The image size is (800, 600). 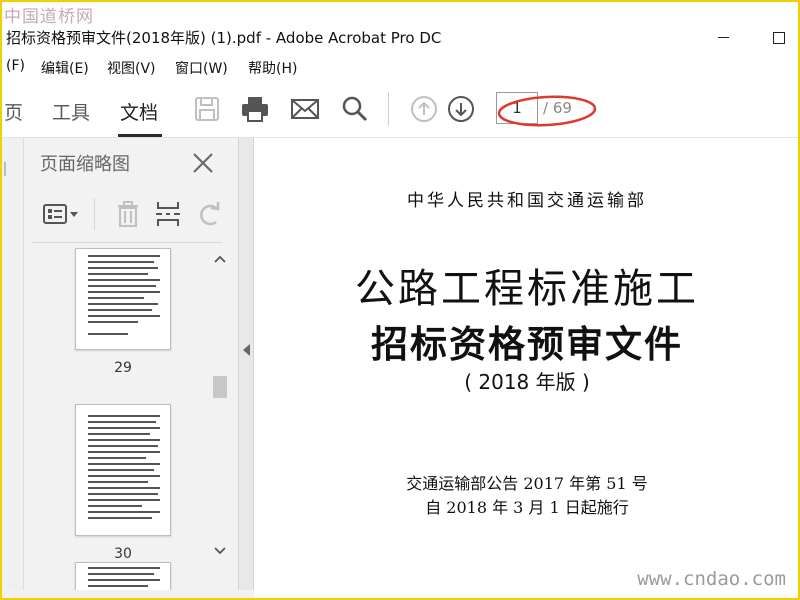 I want to click on thumbnail-label-29: 29, so click(x=123, y=368).